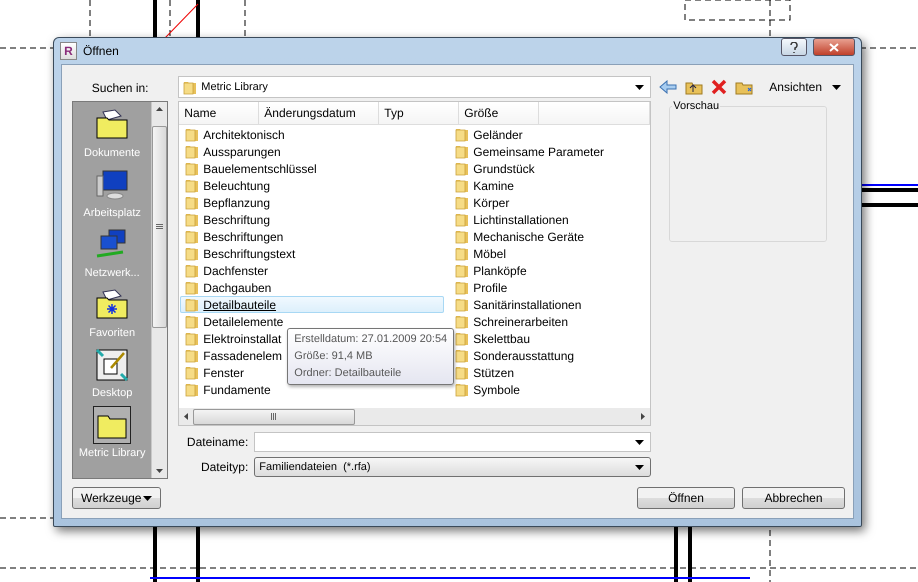  Describe the element at coordinates (348, 373) in the screenshot. I see `tooltip-line: Ordner: Detailbauteile` at that location.